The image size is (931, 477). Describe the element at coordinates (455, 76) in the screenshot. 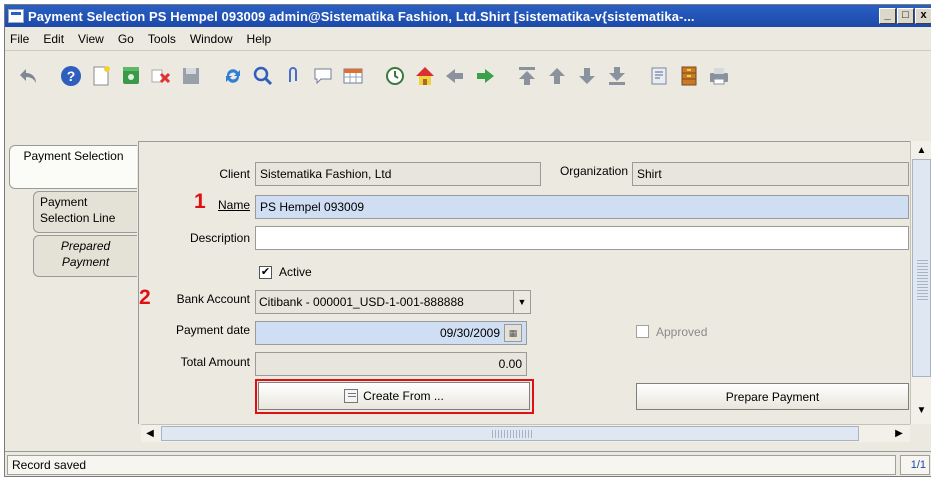

I see `back-icon` at that location.